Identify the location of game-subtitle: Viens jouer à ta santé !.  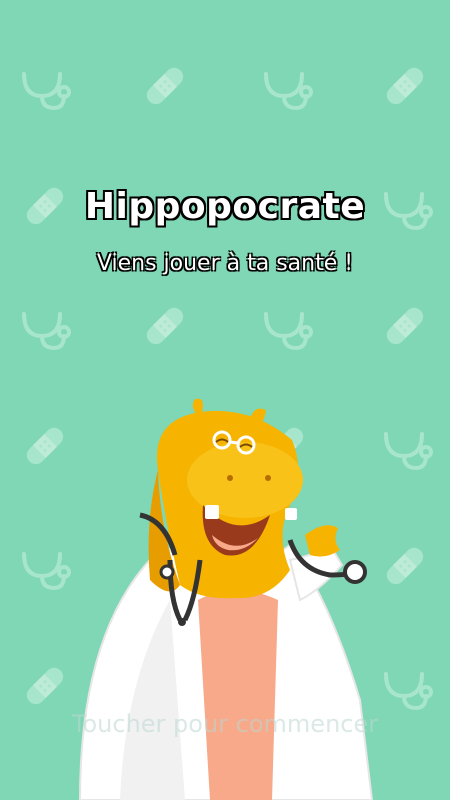
(225, 263).